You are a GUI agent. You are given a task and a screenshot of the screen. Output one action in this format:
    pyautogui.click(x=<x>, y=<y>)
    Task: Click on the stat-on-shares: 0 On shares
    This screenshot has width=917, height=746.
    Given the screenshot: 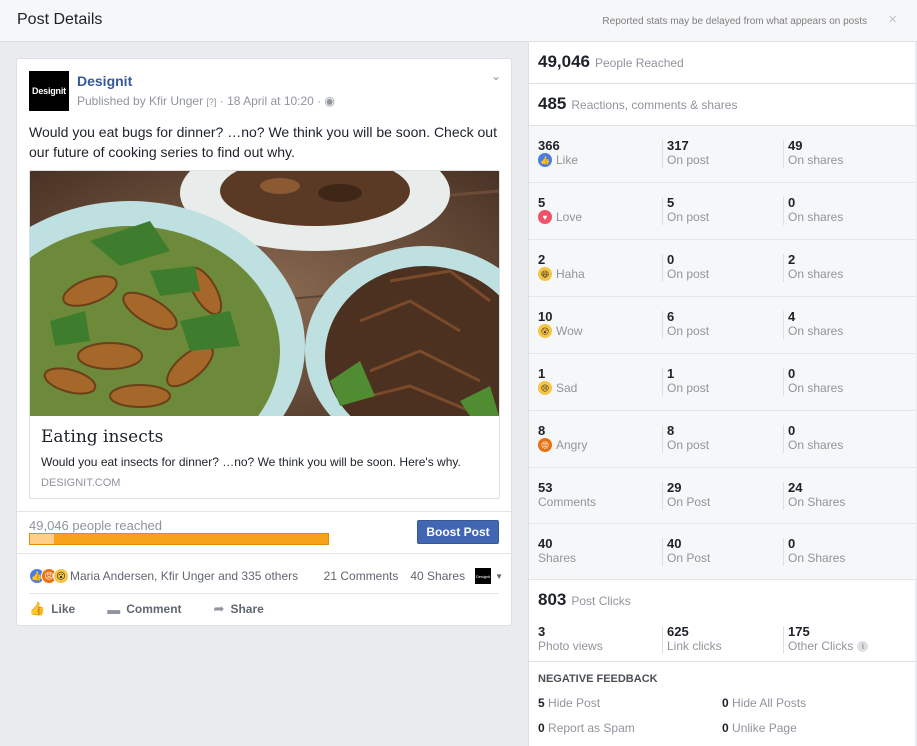 What is the action you would take?
    pyautogui.click(x=815, y=209)
    